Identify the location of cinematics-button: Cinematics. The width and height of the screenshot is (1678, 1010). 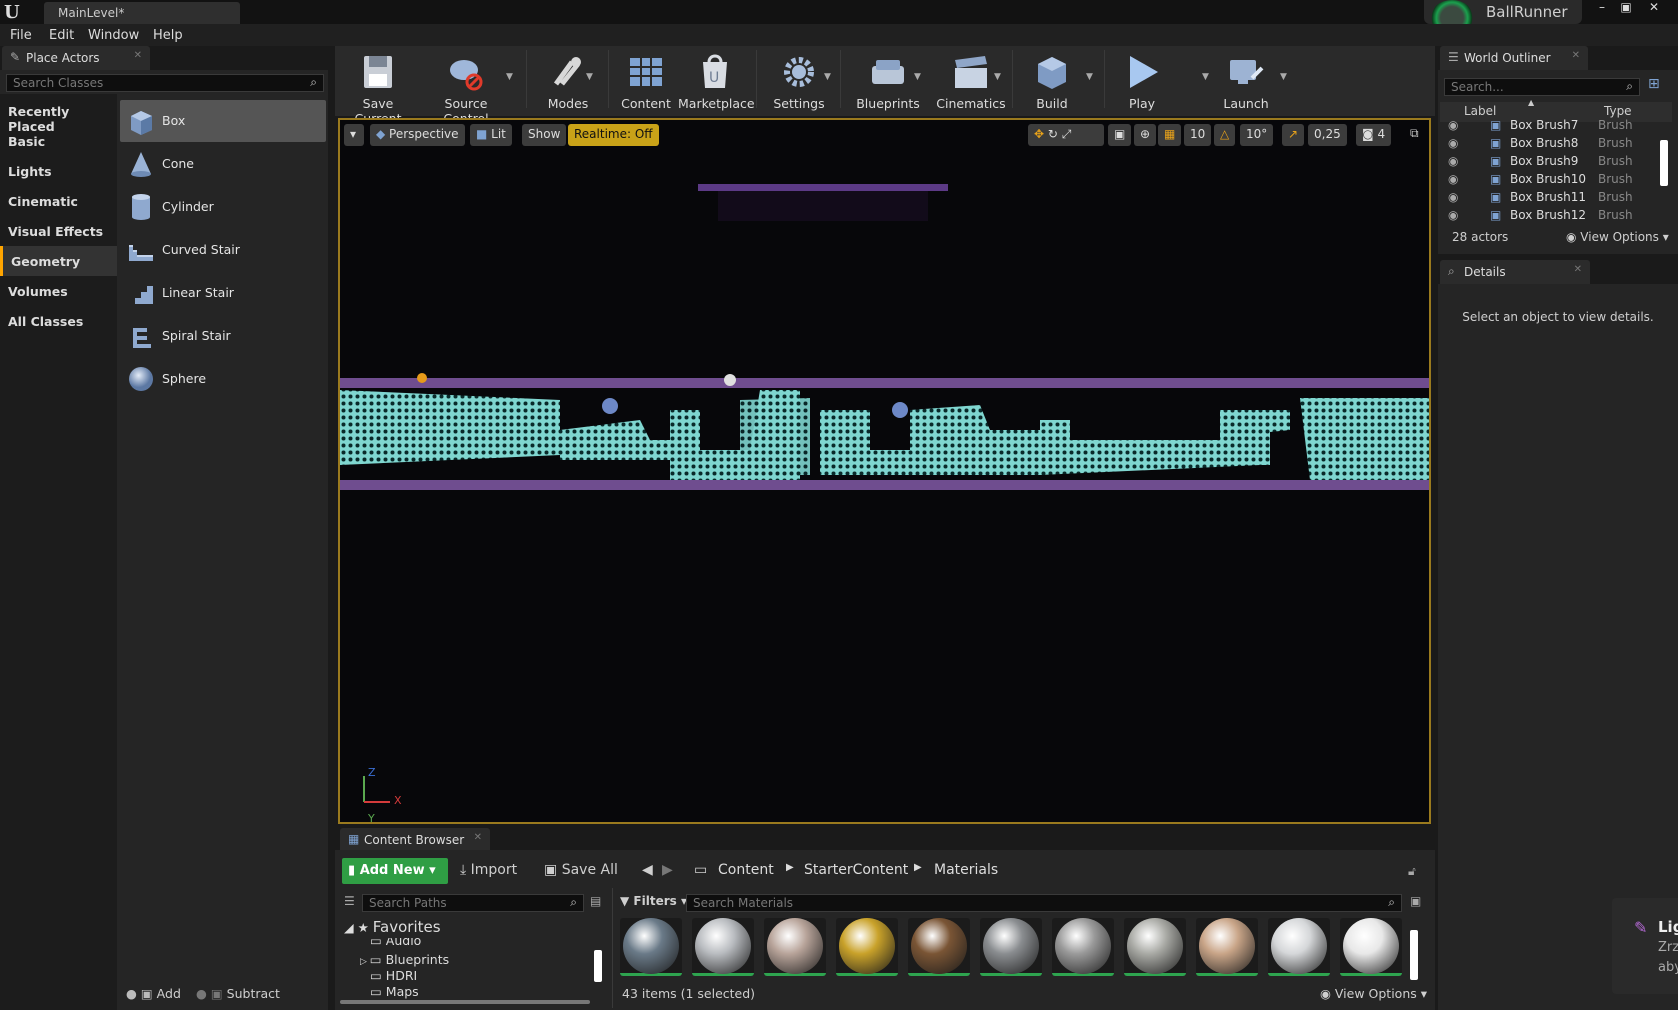
(971, 79).